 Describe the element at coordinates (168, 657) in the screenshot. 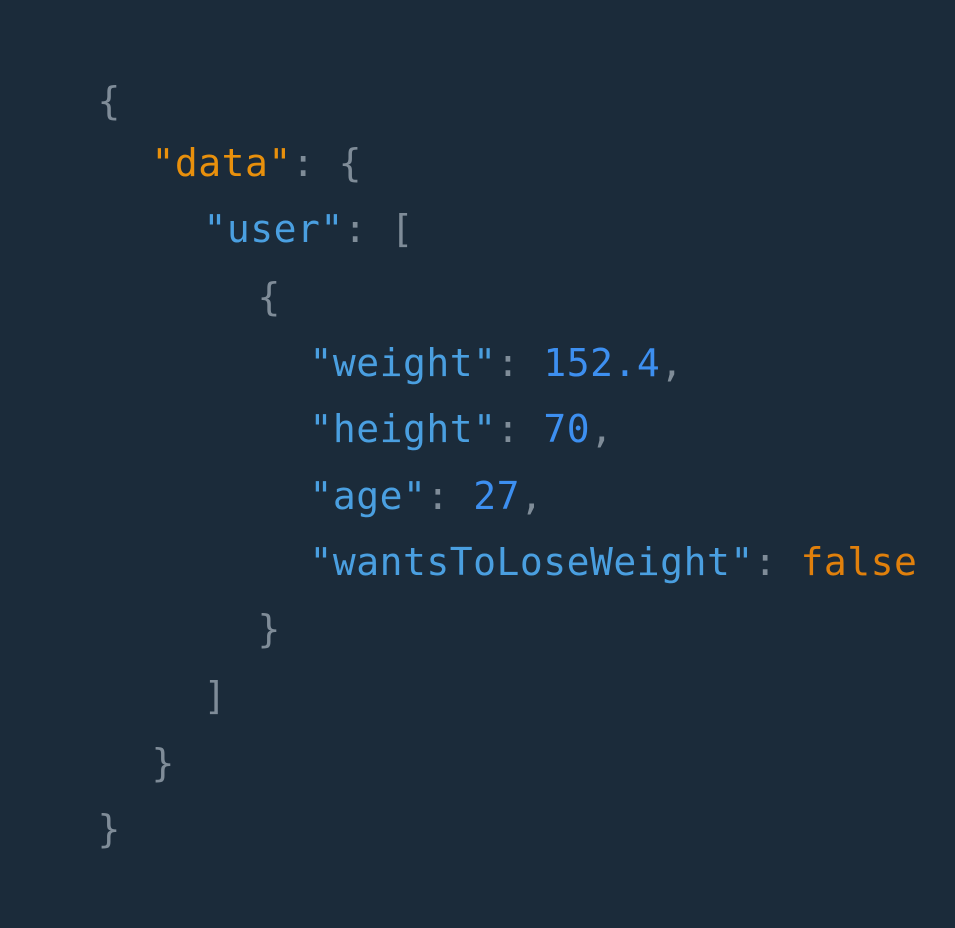

I see `code-line-10: ]` at that location.